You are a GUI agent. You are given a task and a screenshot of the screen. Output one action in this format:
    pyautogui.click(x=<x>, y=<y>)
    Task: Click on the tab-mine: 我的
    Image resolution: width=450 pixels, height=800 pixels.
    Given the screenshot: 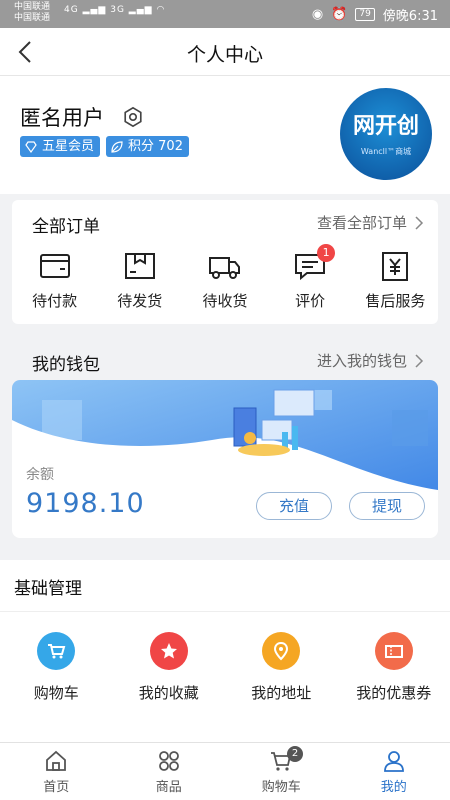 What is the action you would take?
    pyautogui.click(x=394, y=771)
    